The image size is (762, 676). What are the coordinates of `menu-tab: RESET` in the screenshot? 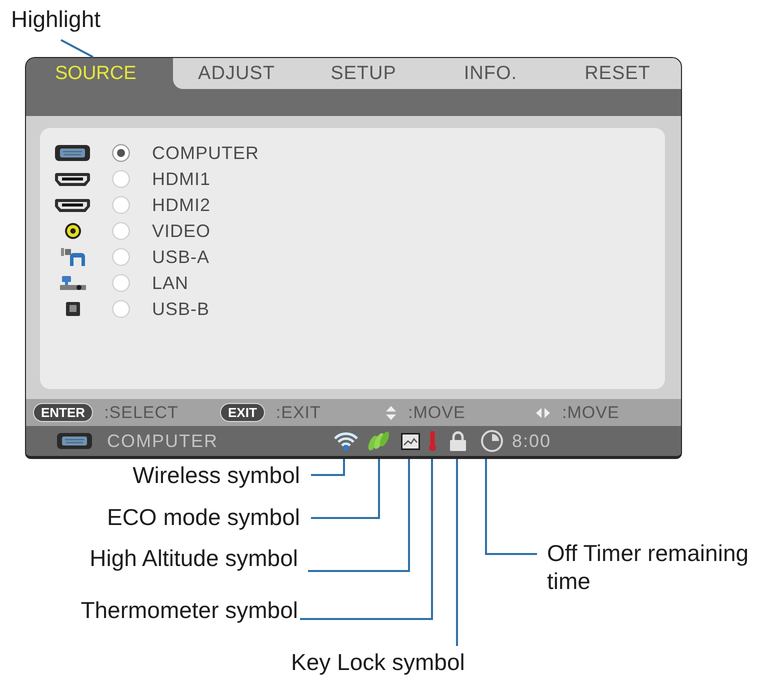 It's located at (617, 73).